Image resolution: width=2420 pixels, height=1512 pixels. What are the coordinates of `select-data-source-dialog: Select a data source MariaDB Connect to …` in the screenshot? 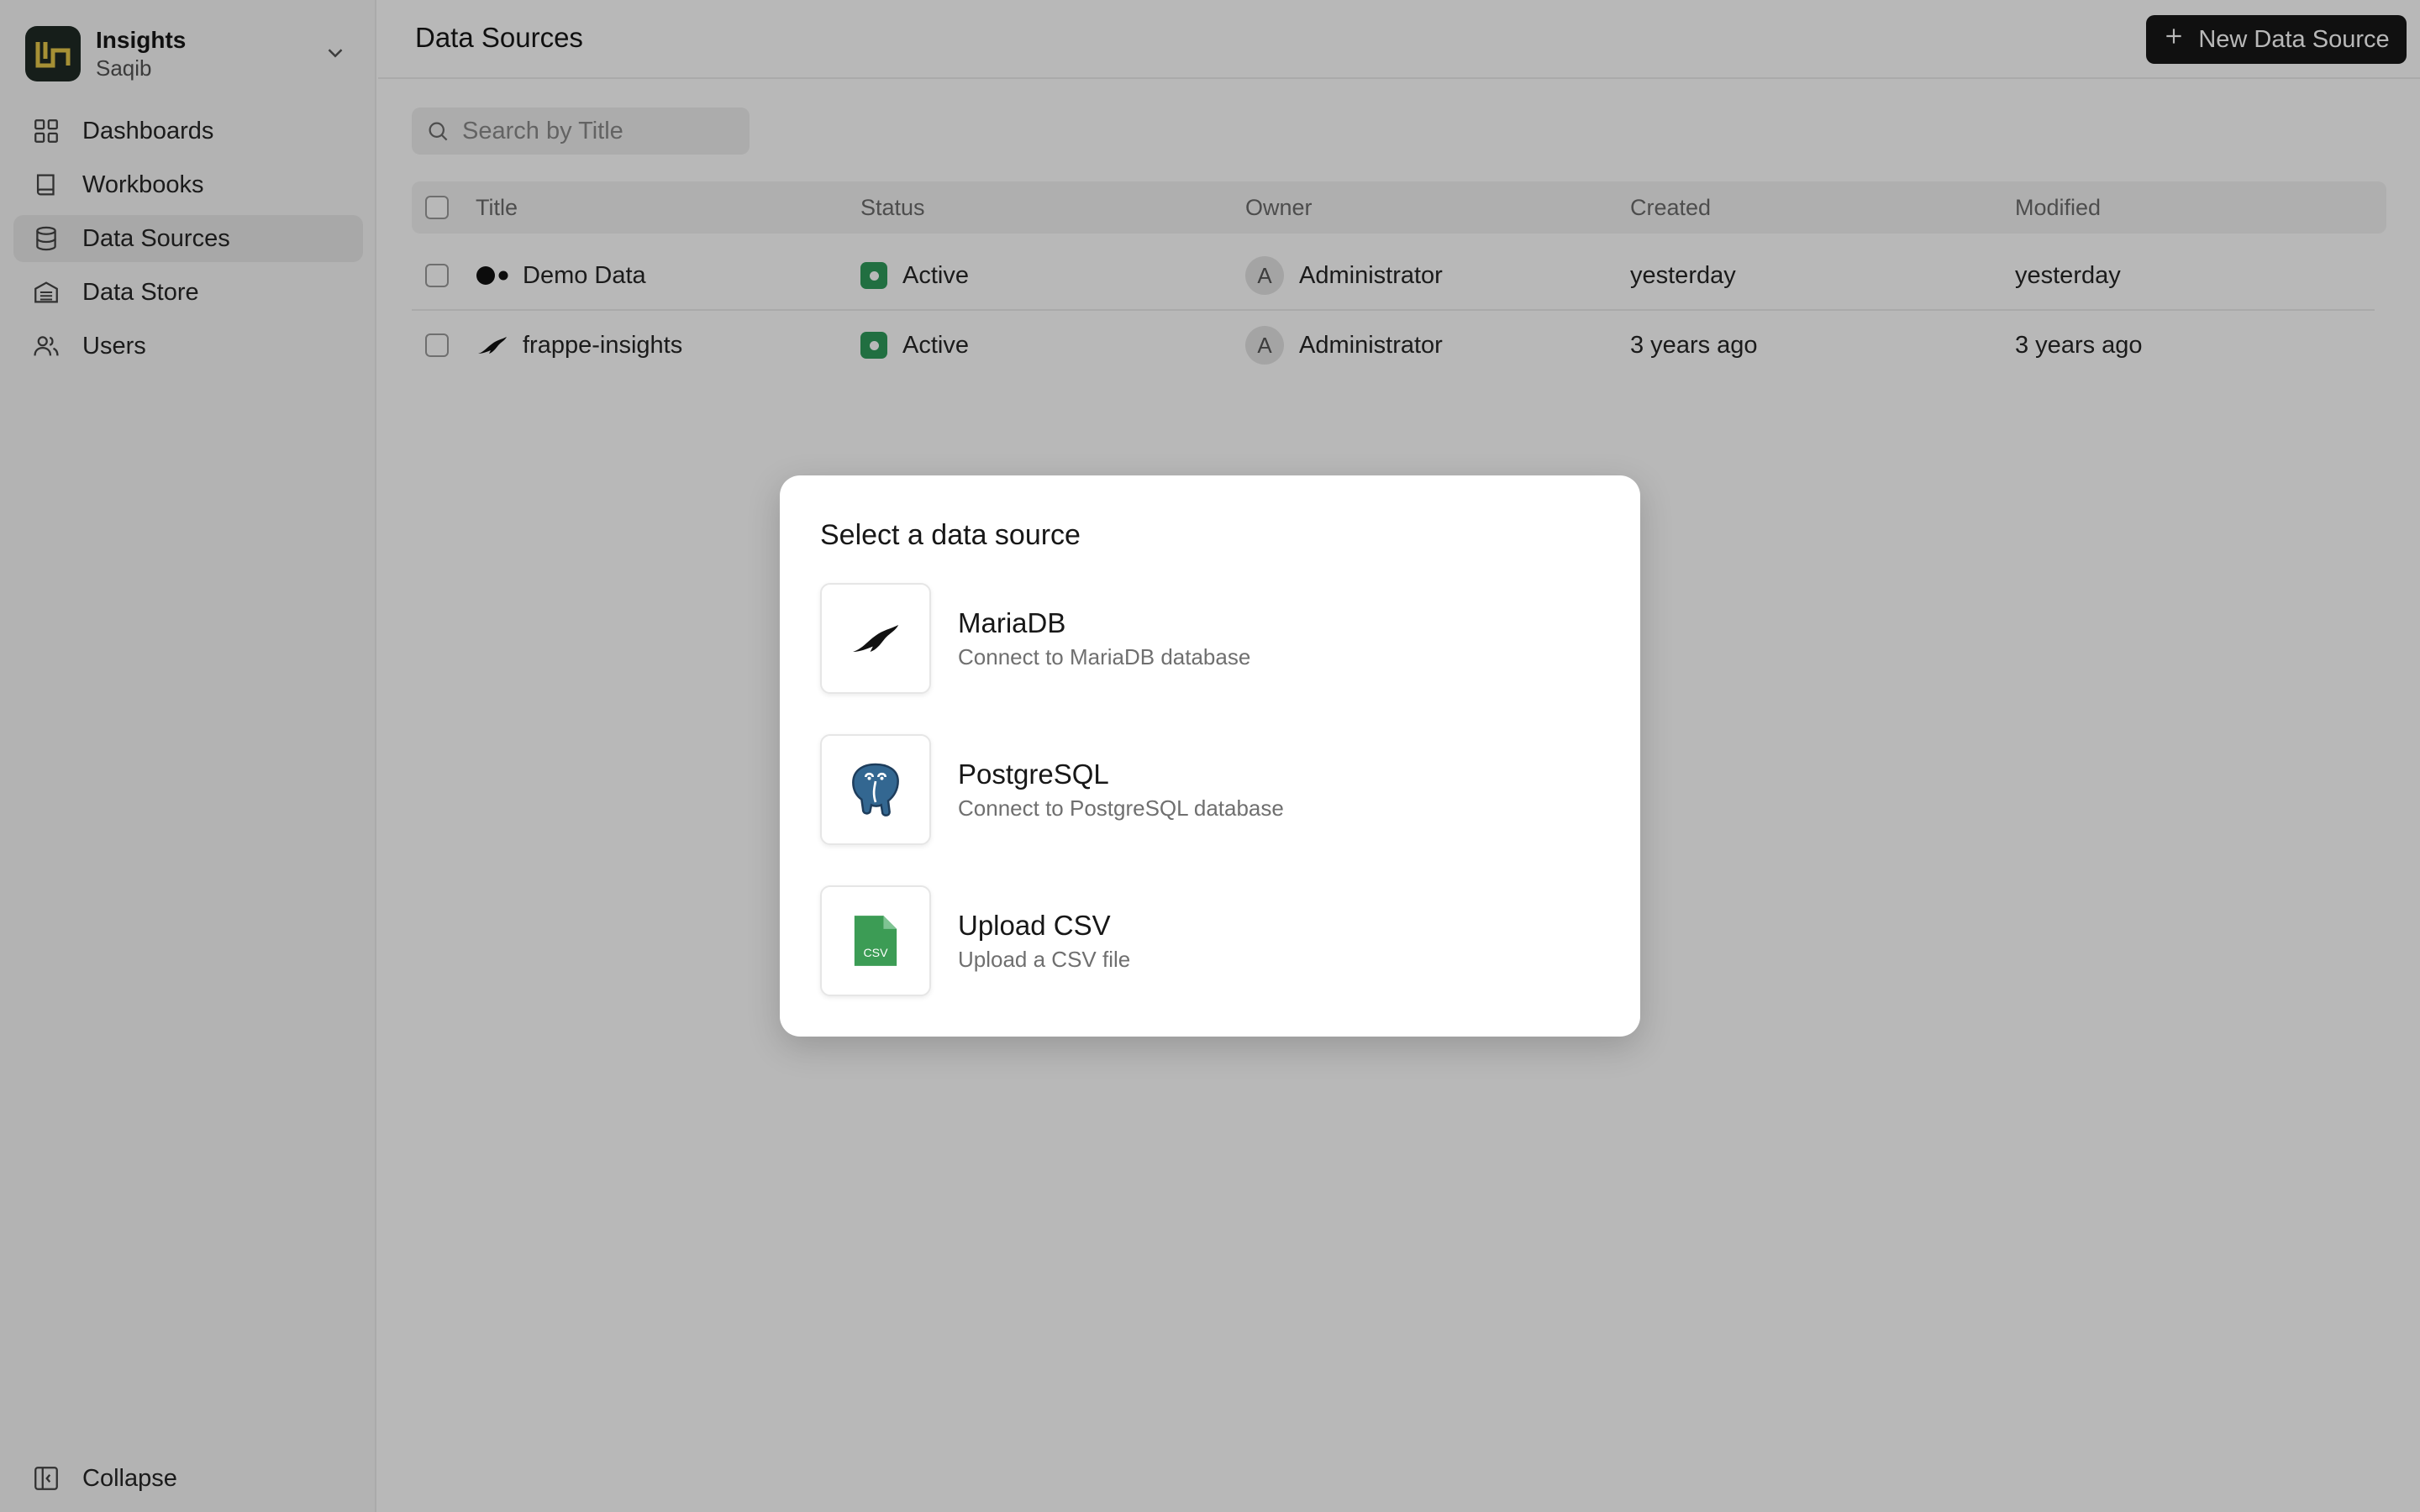 It's located at (1210, 756).